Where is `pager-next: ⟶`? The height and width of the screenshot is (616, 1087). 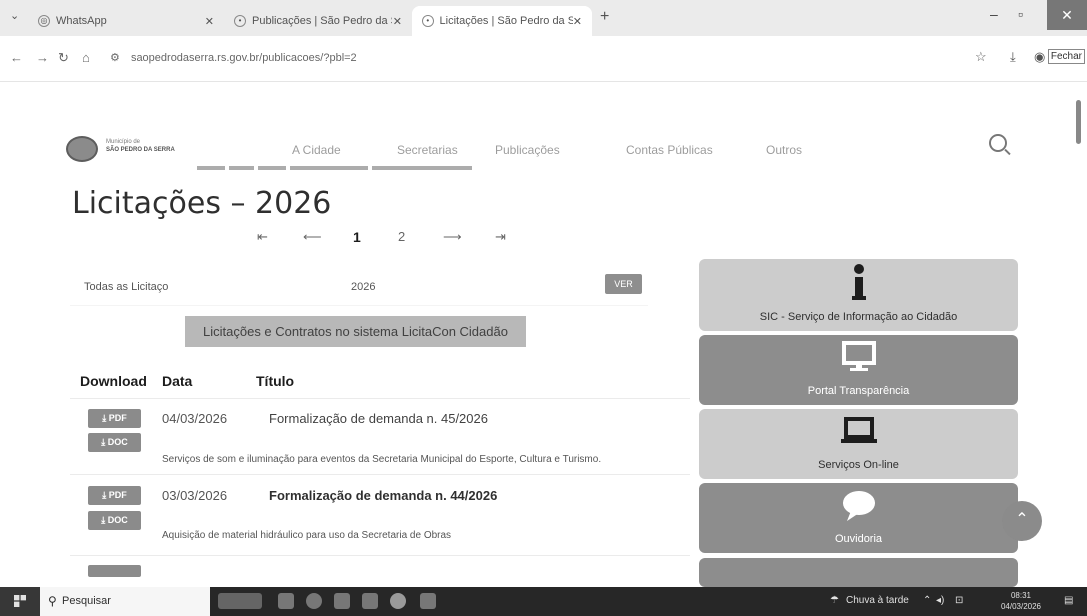 pager-next: ⟶ is located at coordinates (452, 237).